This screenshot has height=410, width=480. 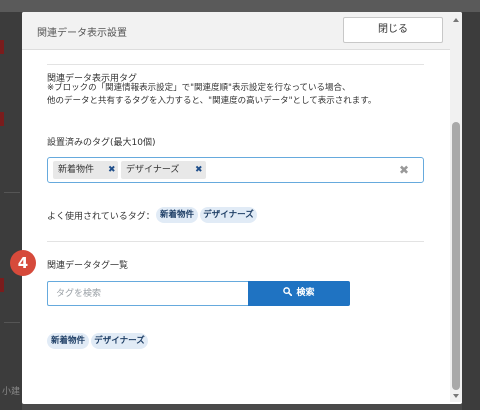 I want to click on tag-search-input, so click(x=148, y=293).